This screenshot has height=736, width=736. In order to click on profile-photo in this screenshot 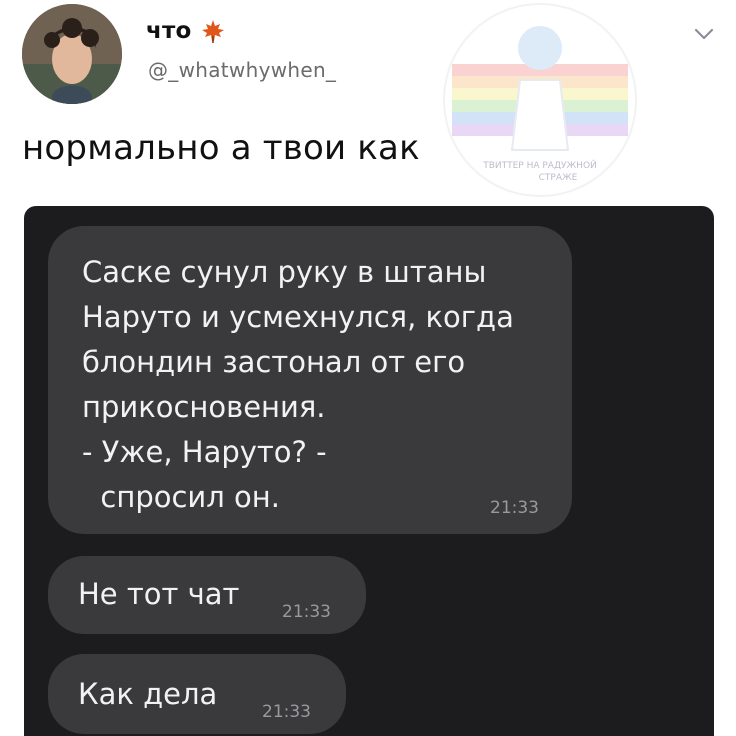, I will do `click(72, 54)`.